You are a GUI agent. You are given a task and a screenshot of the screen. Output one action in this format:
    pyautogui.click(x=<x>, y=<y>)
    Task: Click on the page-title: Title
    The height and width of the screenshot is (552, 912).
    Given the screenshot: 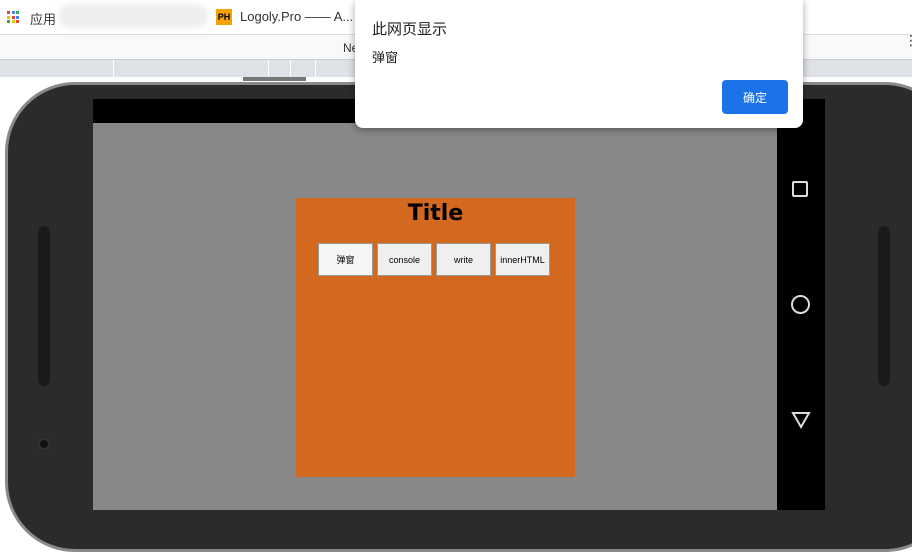 What is the action you would take?
    pyautogui.click(x=435, y=213)
    